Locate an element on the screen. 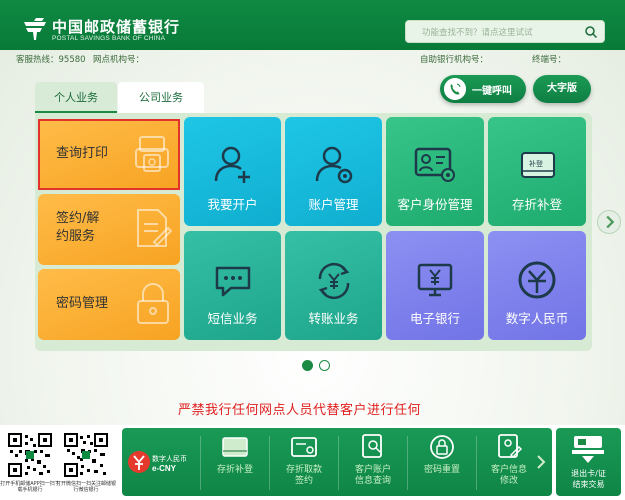 This screenshot has width=625, height=500. footer-account-query: 客户账户 信息查询 is located at coordinates (373, 462).